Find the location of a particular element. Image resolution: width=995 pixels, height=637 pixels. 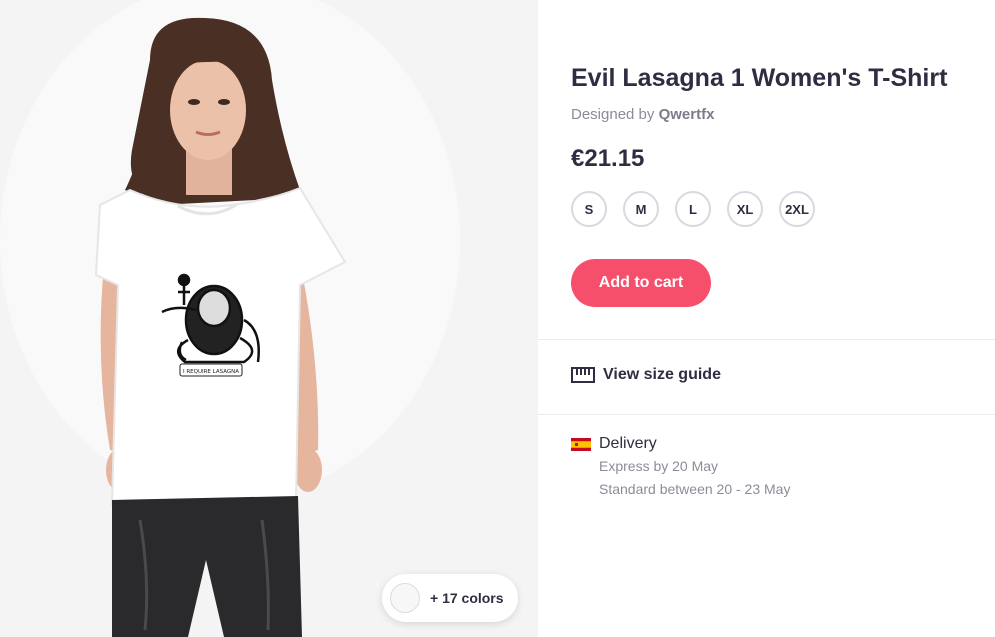

size-option-m: M is located at coordinates (641, 209).